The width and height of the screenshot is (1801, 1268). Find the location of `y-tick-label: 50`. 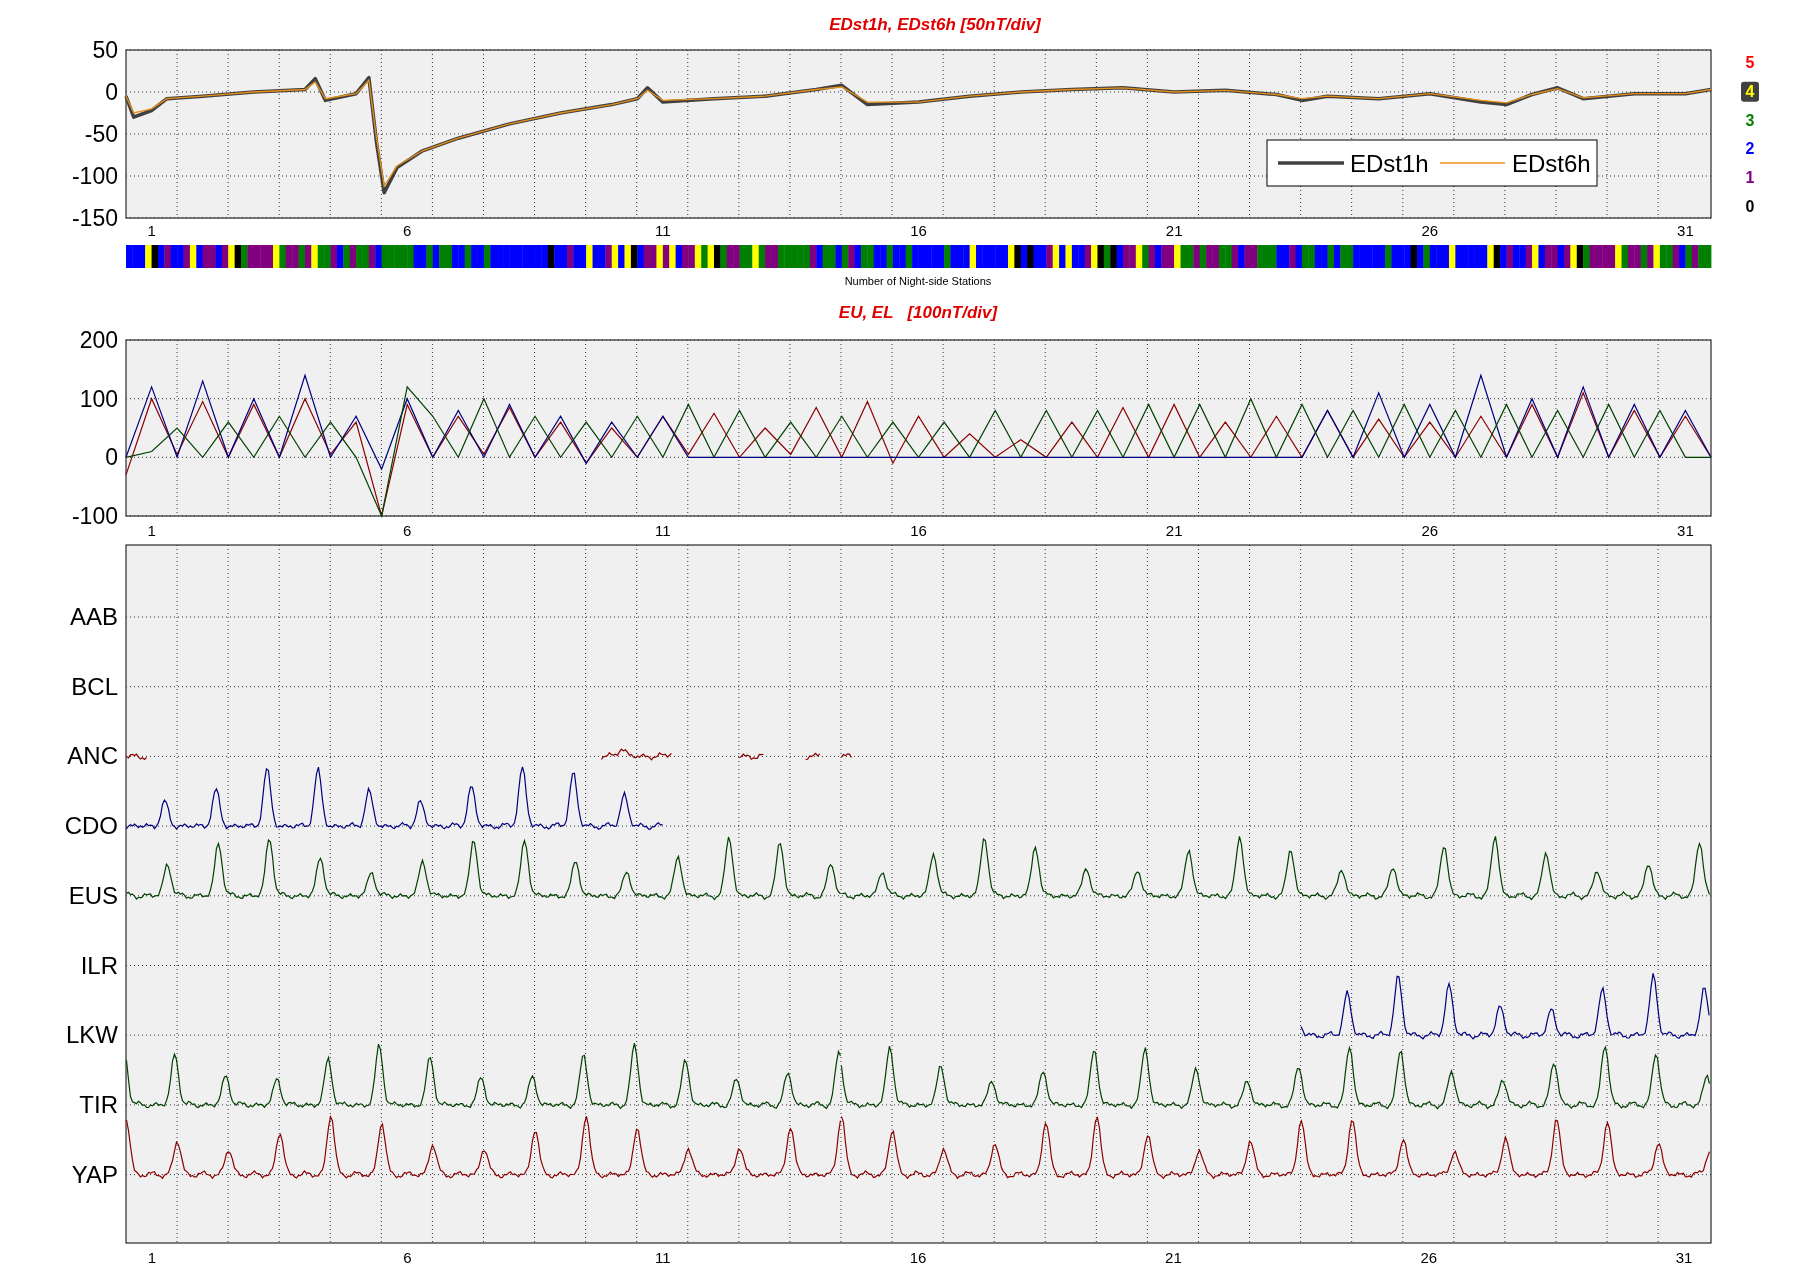

y-tick-label: 50 is located at coordinates (105, 50).